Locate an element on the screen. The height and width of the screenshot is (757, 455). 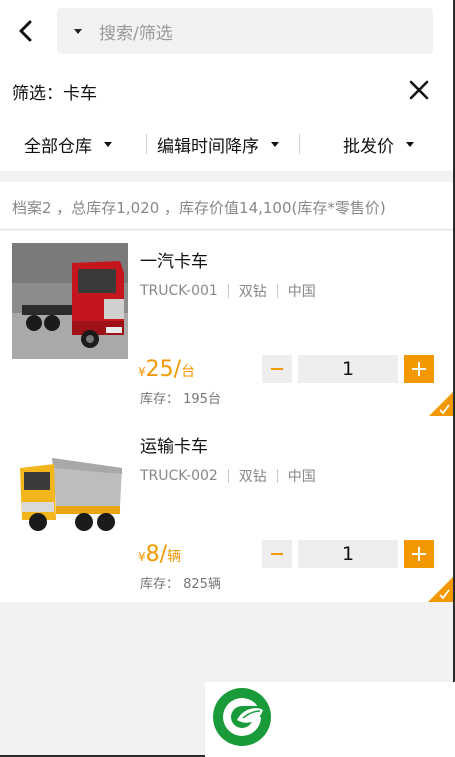
filter-bar: 筛选：卡车 is located at coordinates (226, 89).